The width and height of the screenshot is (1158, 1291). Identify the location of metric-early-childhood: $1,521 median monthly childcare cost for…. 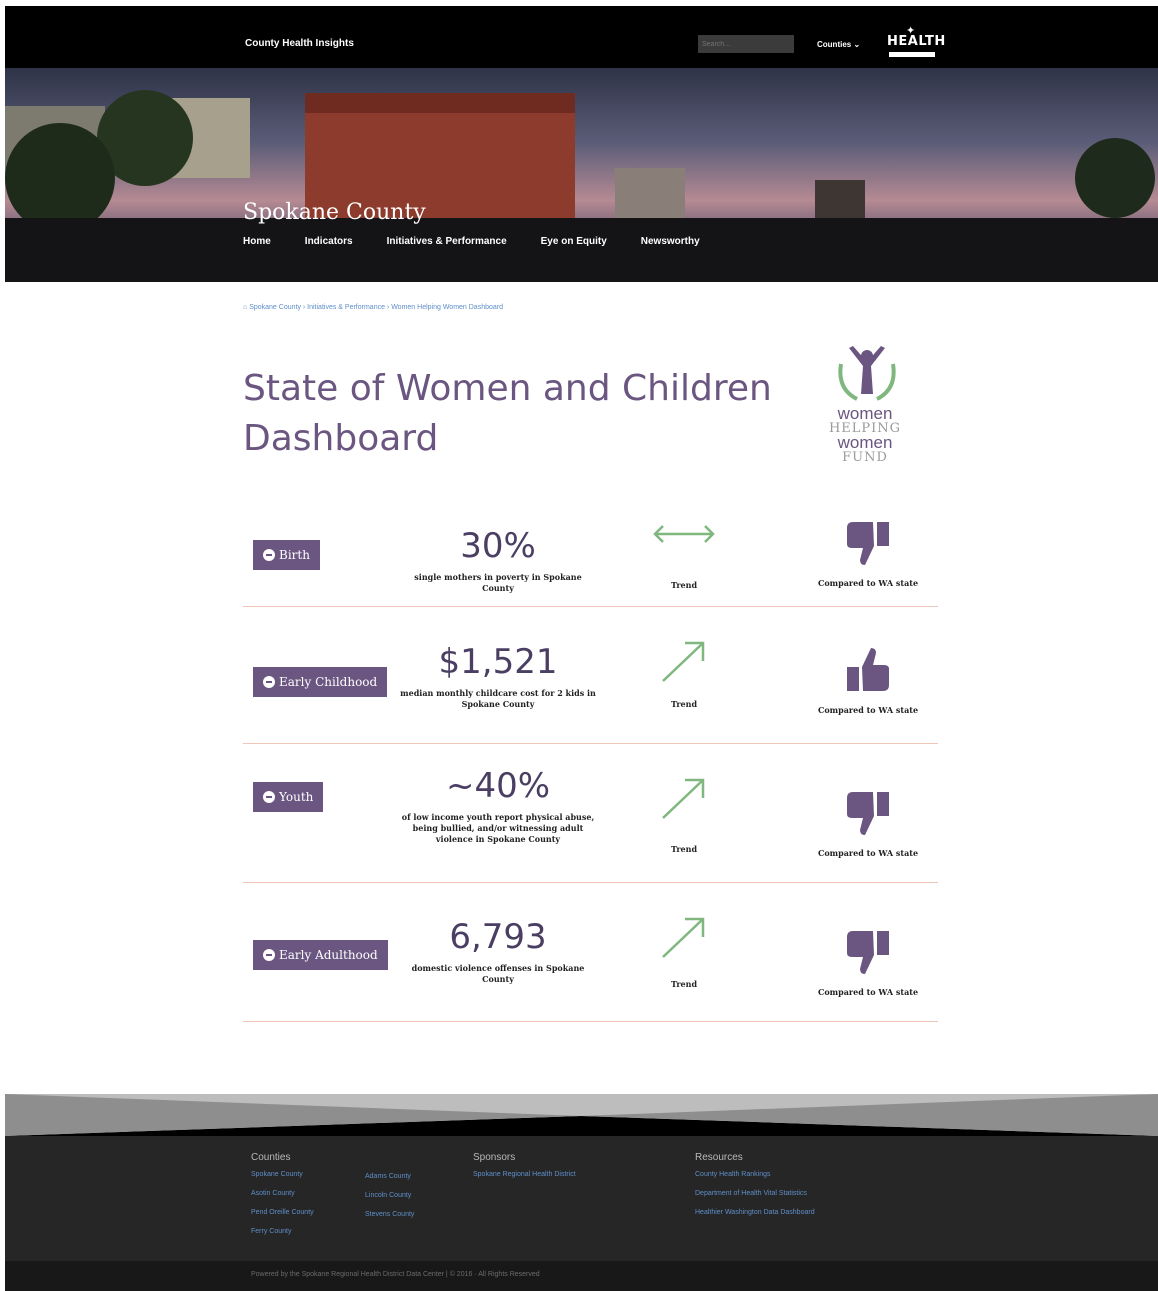
(498, 676).